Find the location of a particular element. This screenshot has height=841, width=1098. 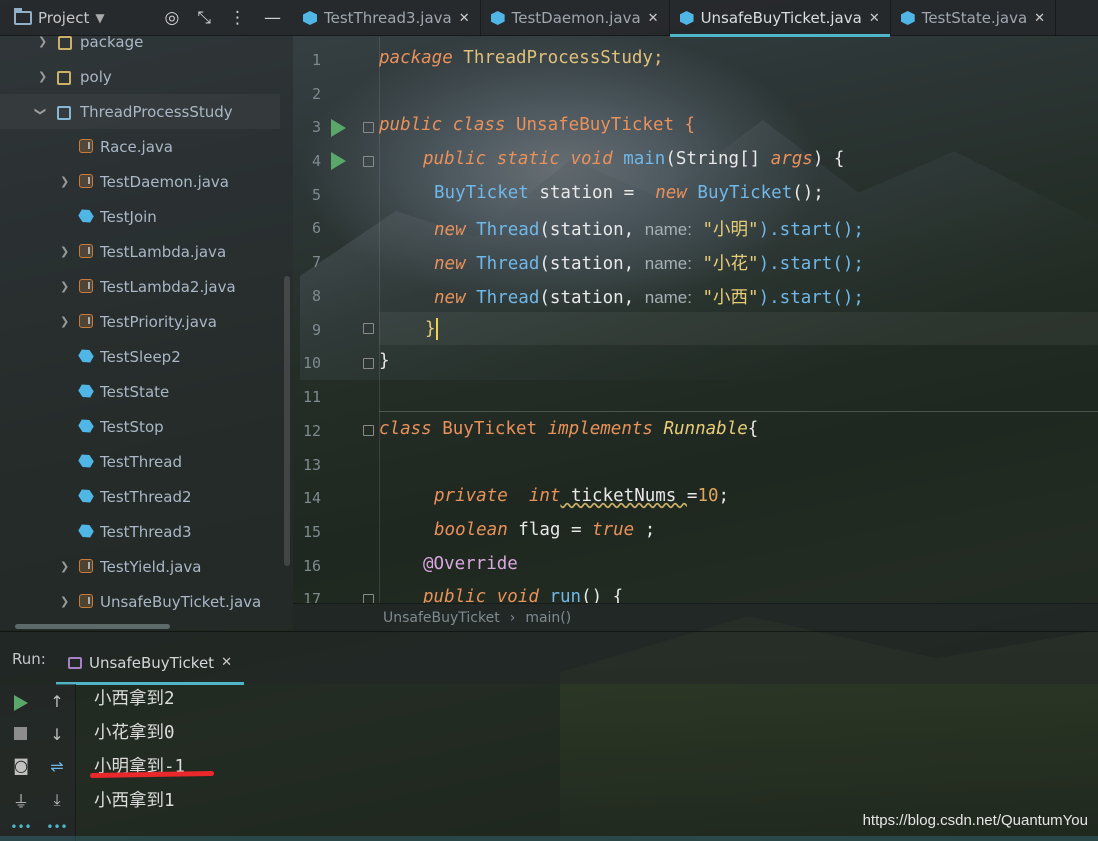

tree-item: ❯ ThreadProcessStudy is located at coordinates (140, 111).